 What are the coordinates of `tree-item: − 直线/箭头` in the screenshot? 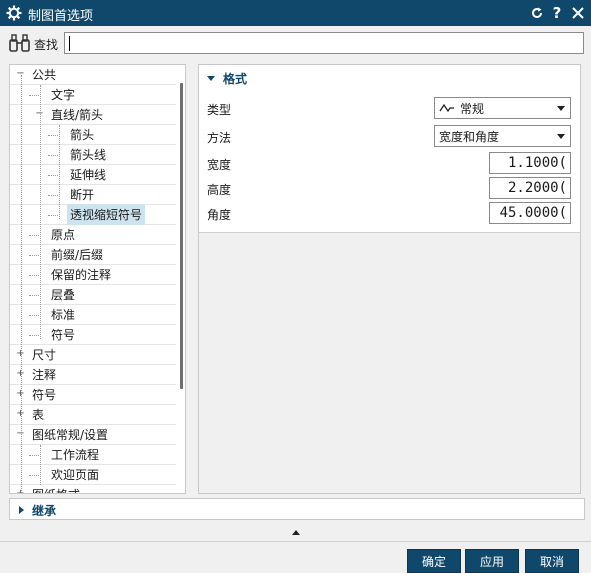 It's located at (93, 115).